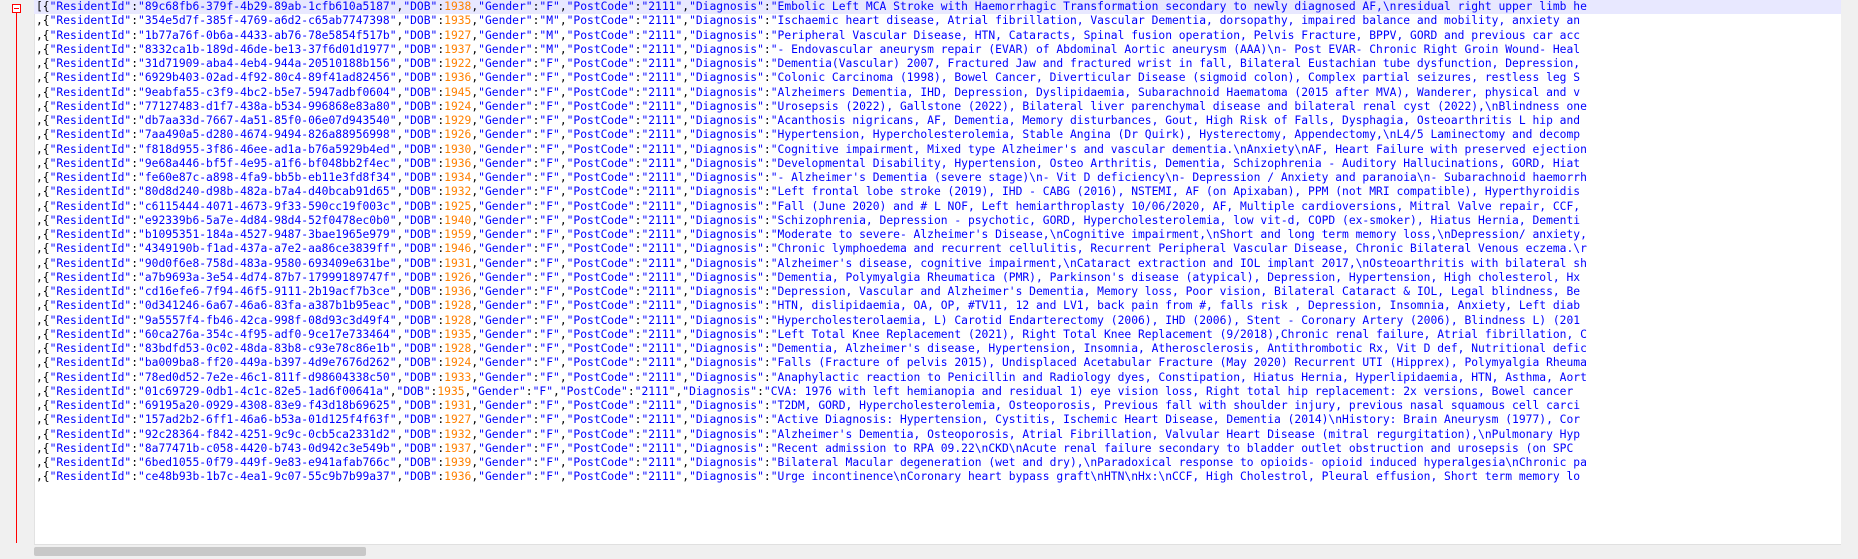 The height and width of the screenshot is (559, 1858). I want to click on value-resident-id: "60ca276a-354c-4f95-adf0-9ce17e733464", so click(267, 334).